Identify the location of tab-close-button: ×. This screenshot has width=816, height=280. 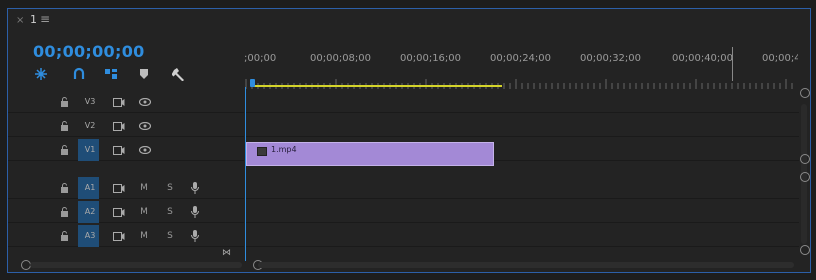
(20, 20).